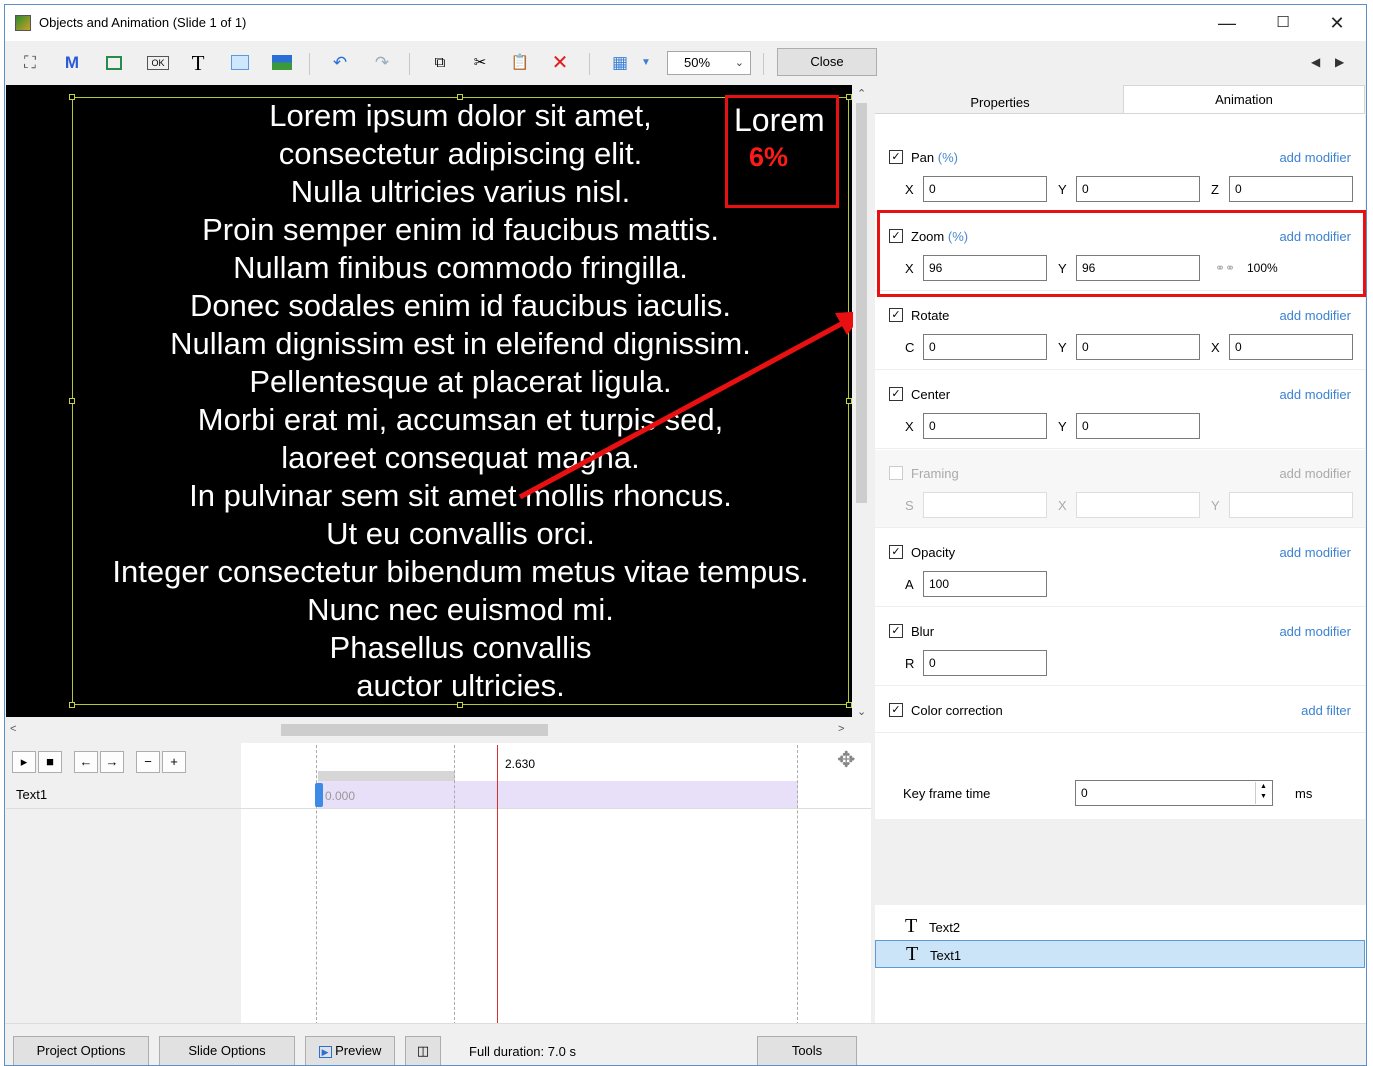 The image size is (1373, 1066). Describe the element at coordinates (240, 63) in the screenshot. I see `frame-icon` at that location.